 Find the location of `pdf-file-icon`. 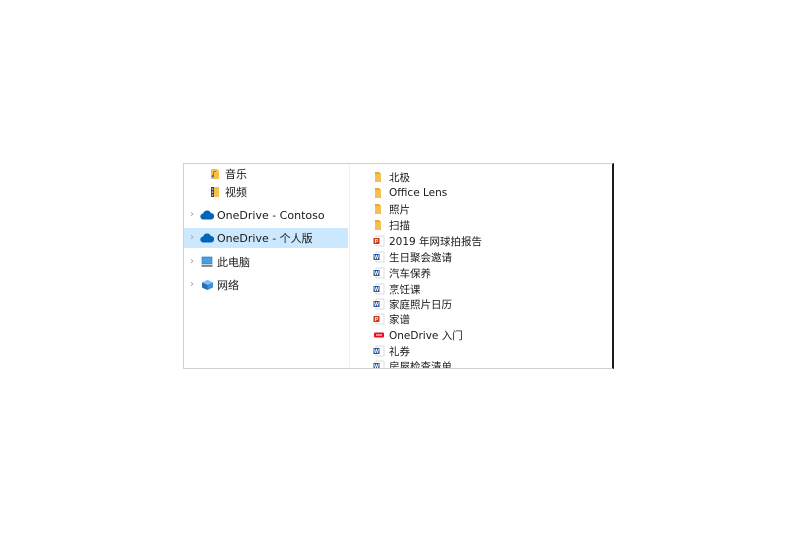

pdf-file-icon is located at coordinates (379, 335).